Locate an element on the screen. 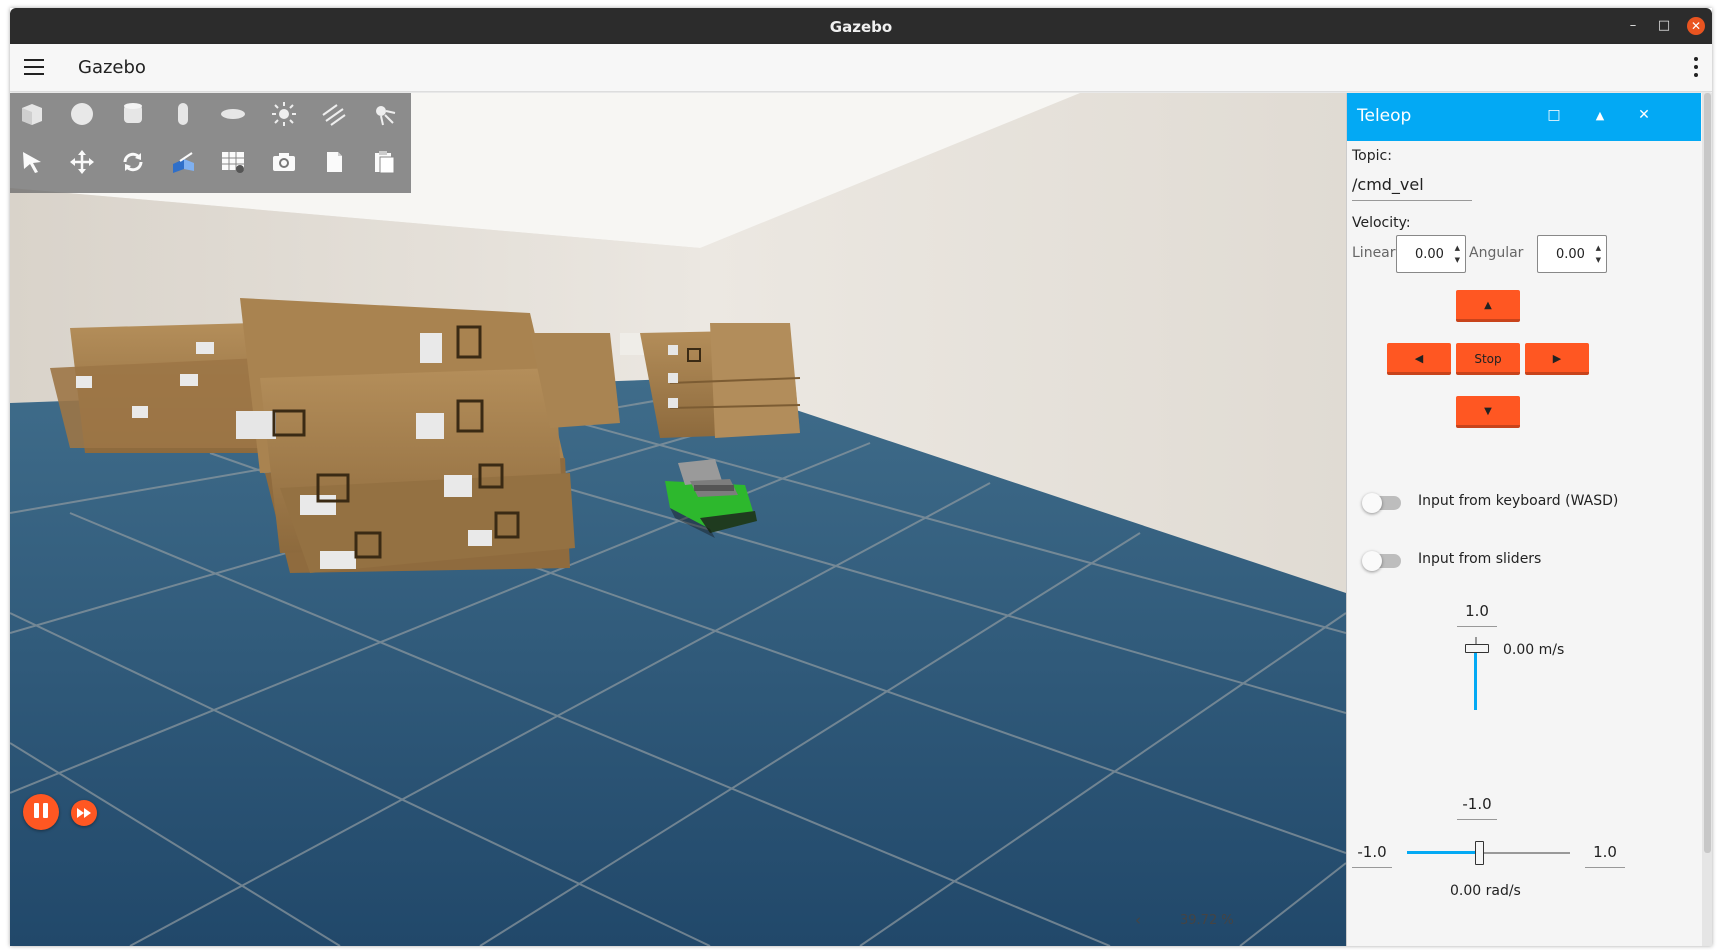 The width and height of the screenshot is (1721, 950). pause-button is located at coordinates (41, 812).